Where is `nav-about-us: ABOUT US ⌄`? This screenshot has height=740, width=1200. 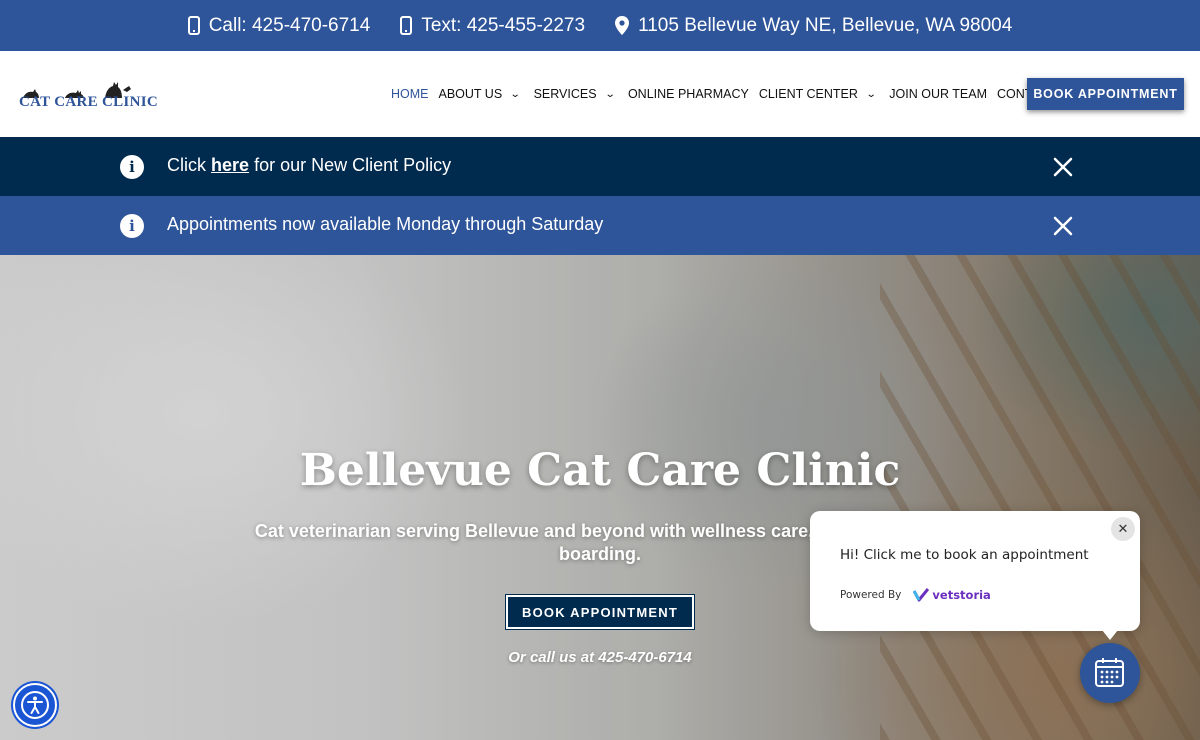 nav-about-us: ABOUT US ⌄ is located at coordinates (481, 94).